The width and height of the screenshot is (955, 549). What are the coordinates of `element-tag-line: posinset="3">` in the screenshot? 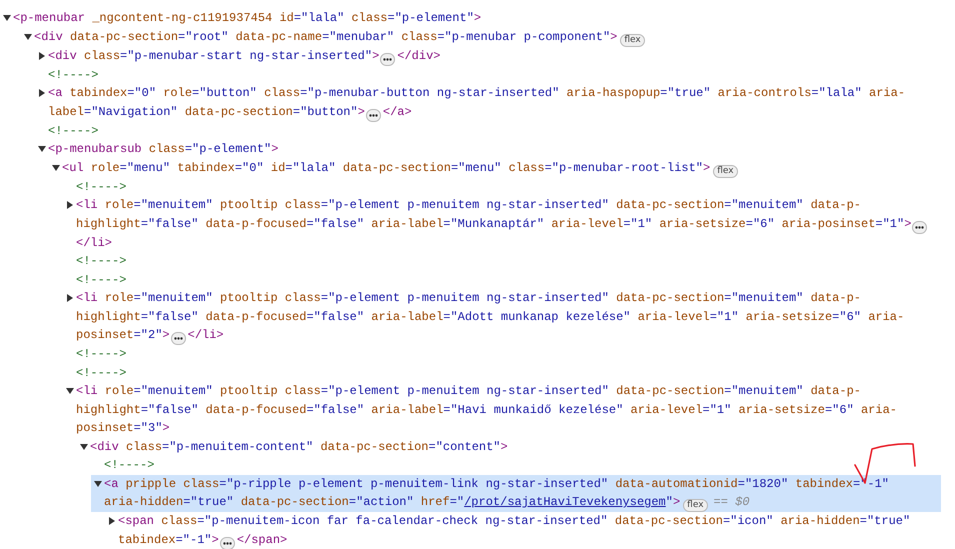 It's located at (123, 428).